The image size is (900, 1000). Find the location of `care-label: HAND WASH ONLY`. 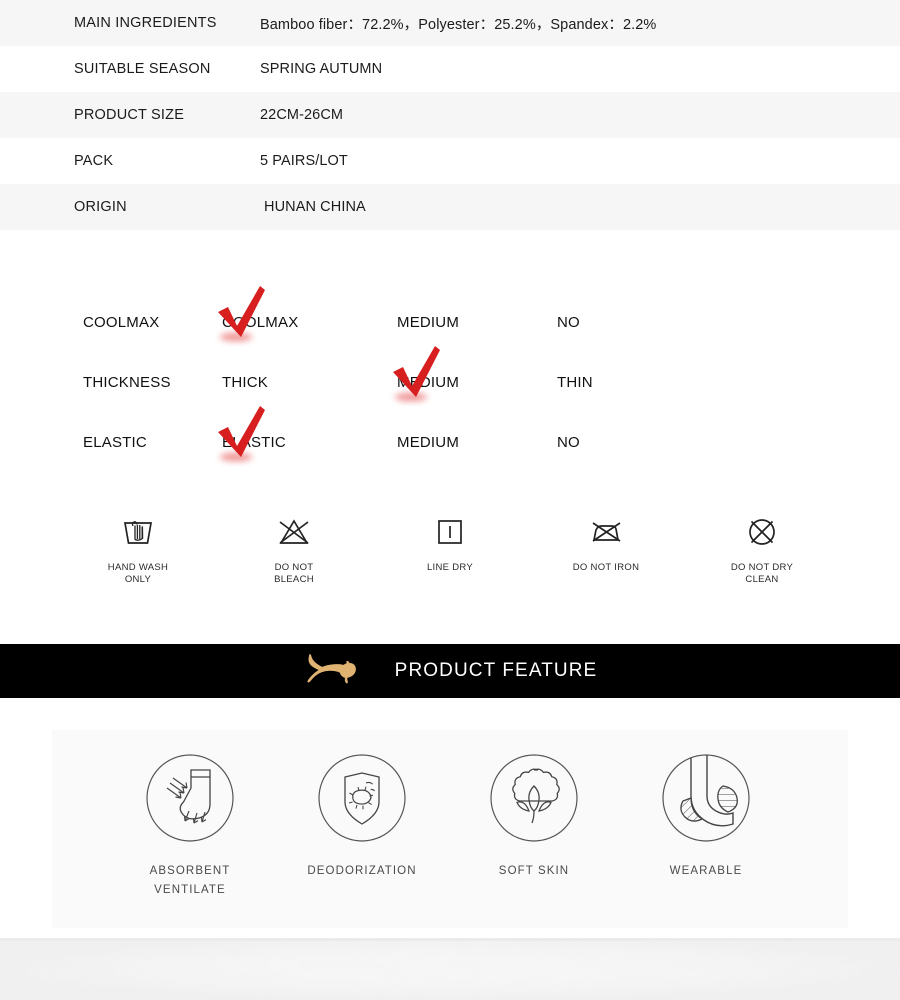

care-label: HAND WASH ONLY is located at coordinates (138, 573).